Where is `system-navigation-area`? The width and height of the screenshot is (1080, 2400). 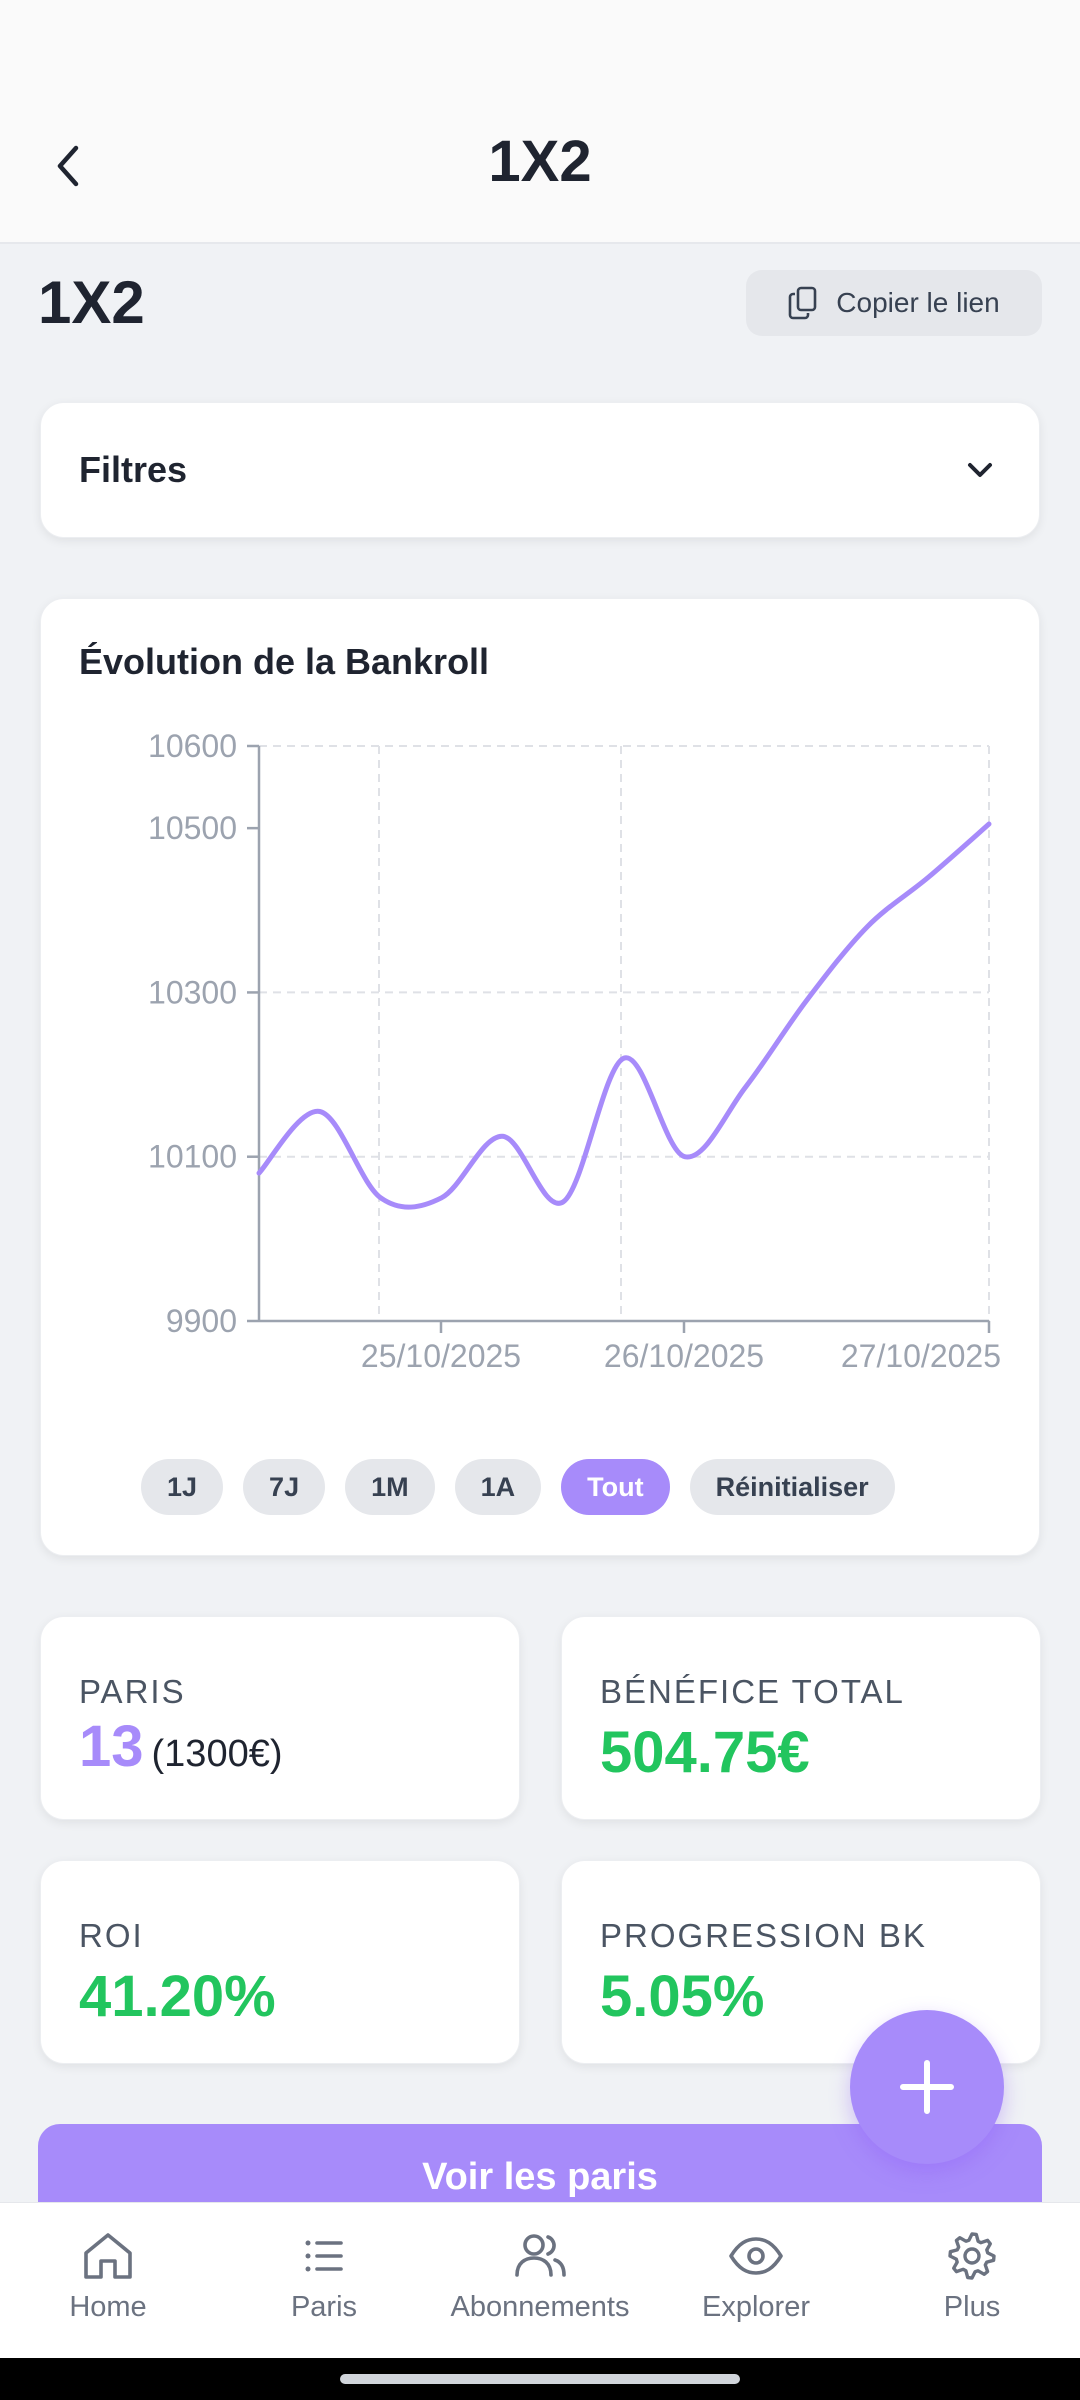 system-navigation-area is located at coordinates (540, 2379).